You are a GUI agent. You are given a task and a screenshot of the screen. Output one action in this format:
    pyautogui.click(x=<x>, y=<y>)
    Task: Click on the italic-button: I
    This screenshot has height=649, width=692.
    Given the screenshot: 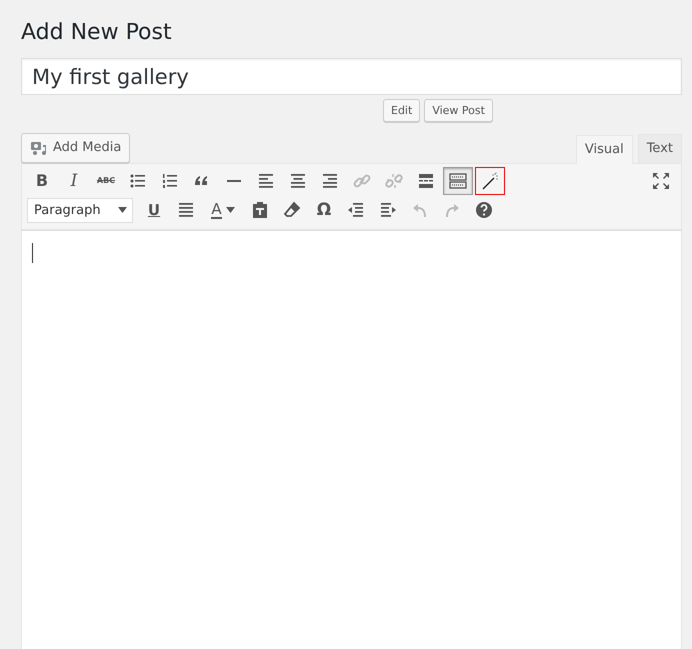 What is the action you would take?
    pyautogui.click(x=74, y=181)
    